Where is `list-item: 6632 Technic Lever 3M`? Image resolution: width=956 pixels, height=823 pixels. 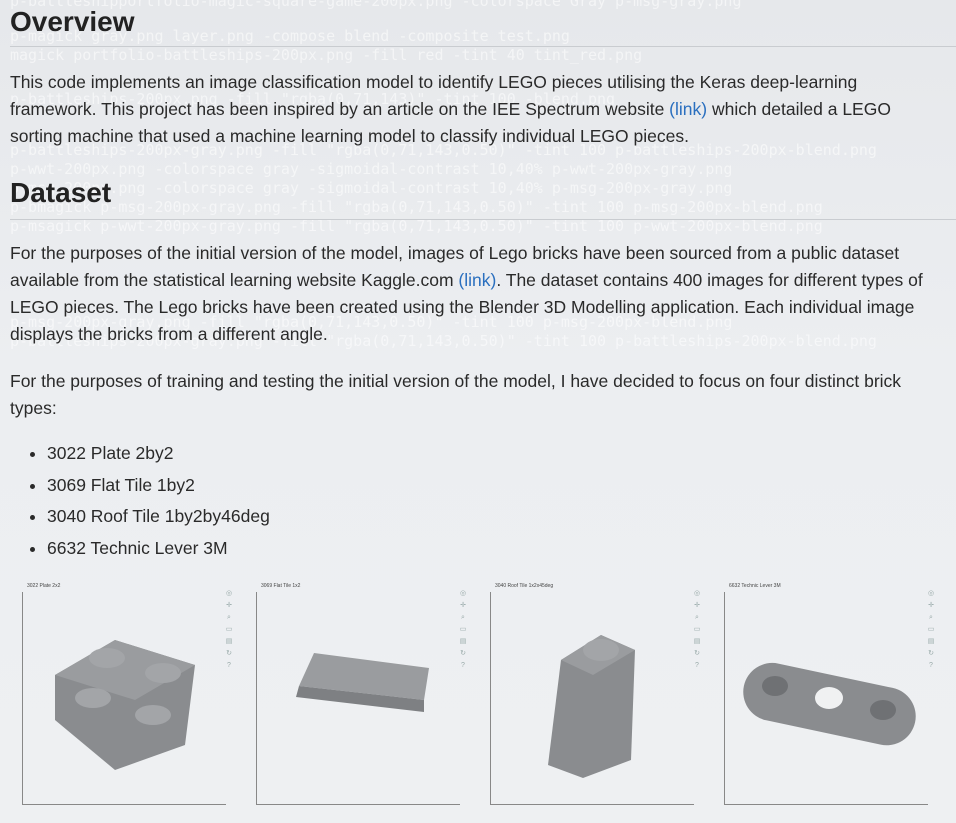 list-item: 6632 Technic Lever 3M is located at coordinates (158, 551).